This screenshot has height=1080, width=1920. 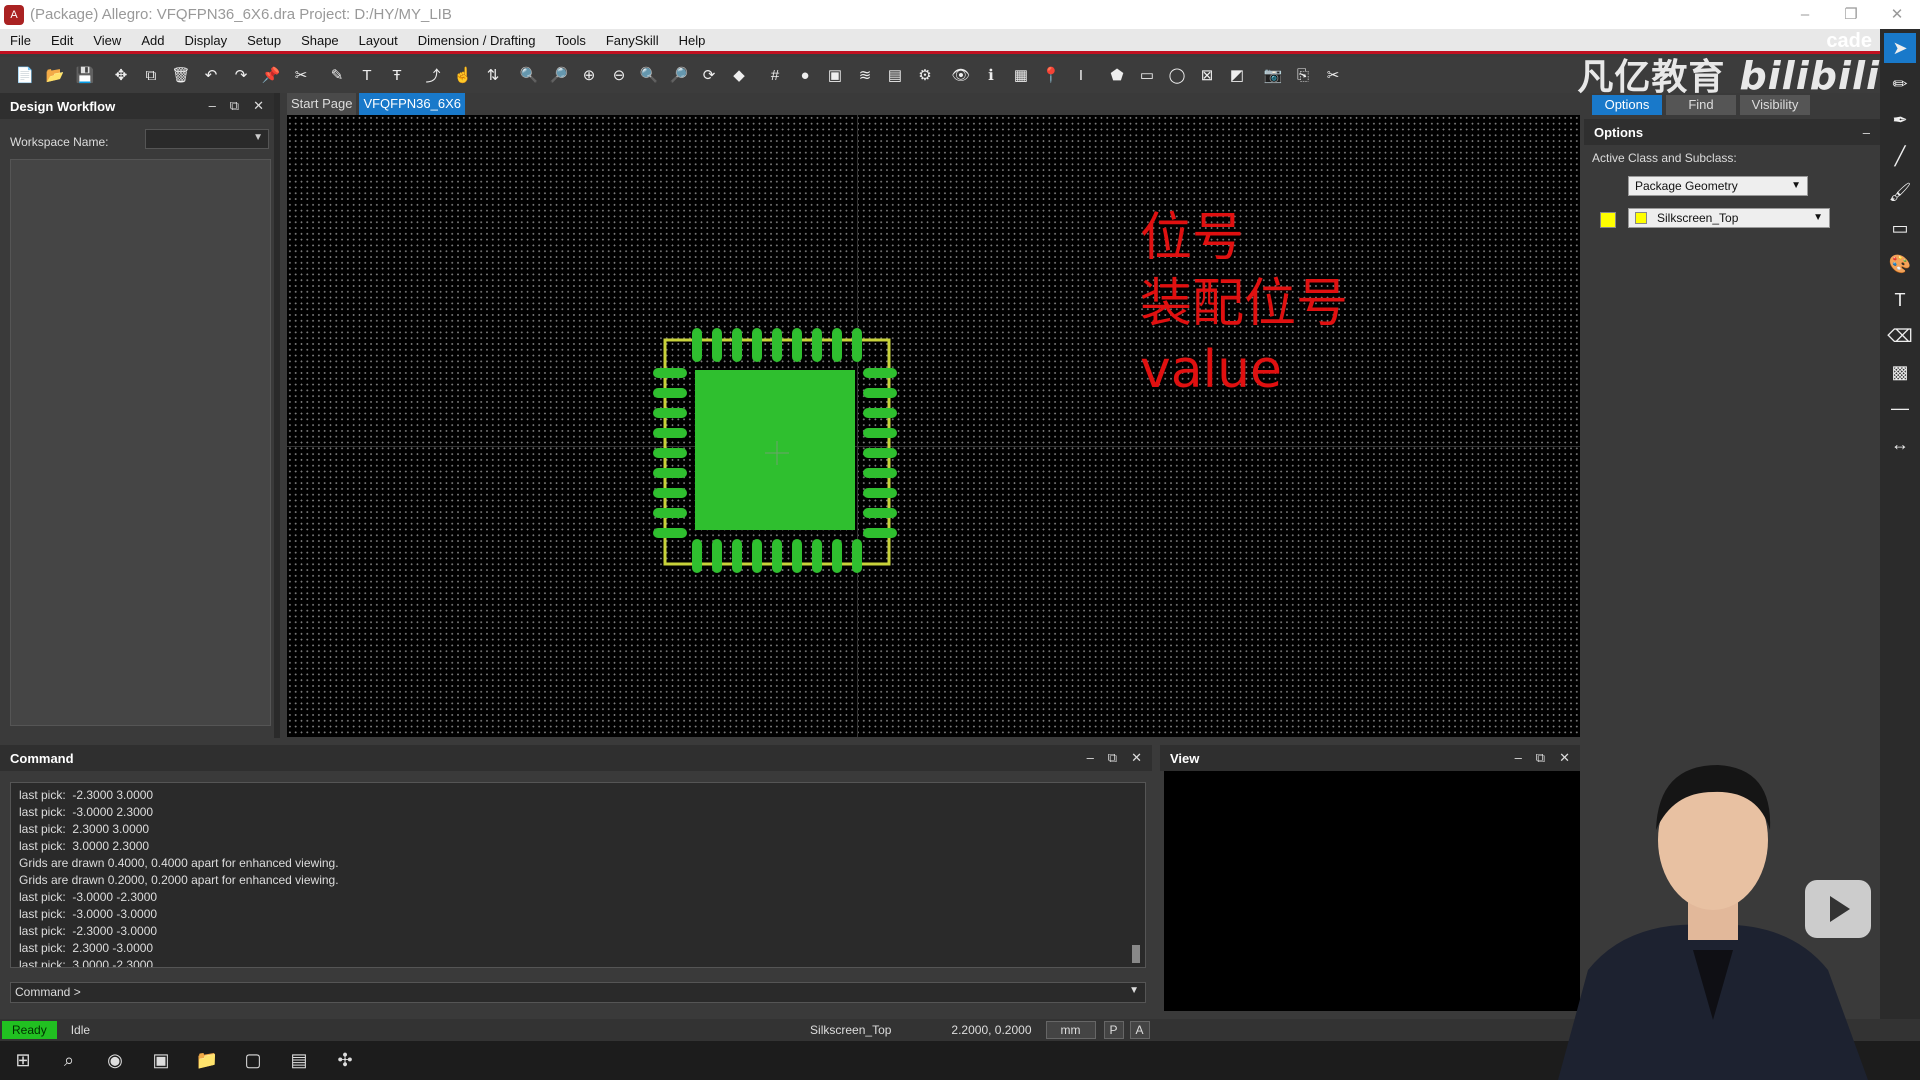 I want to click on menu-file: File, so click(x=20, y=40).